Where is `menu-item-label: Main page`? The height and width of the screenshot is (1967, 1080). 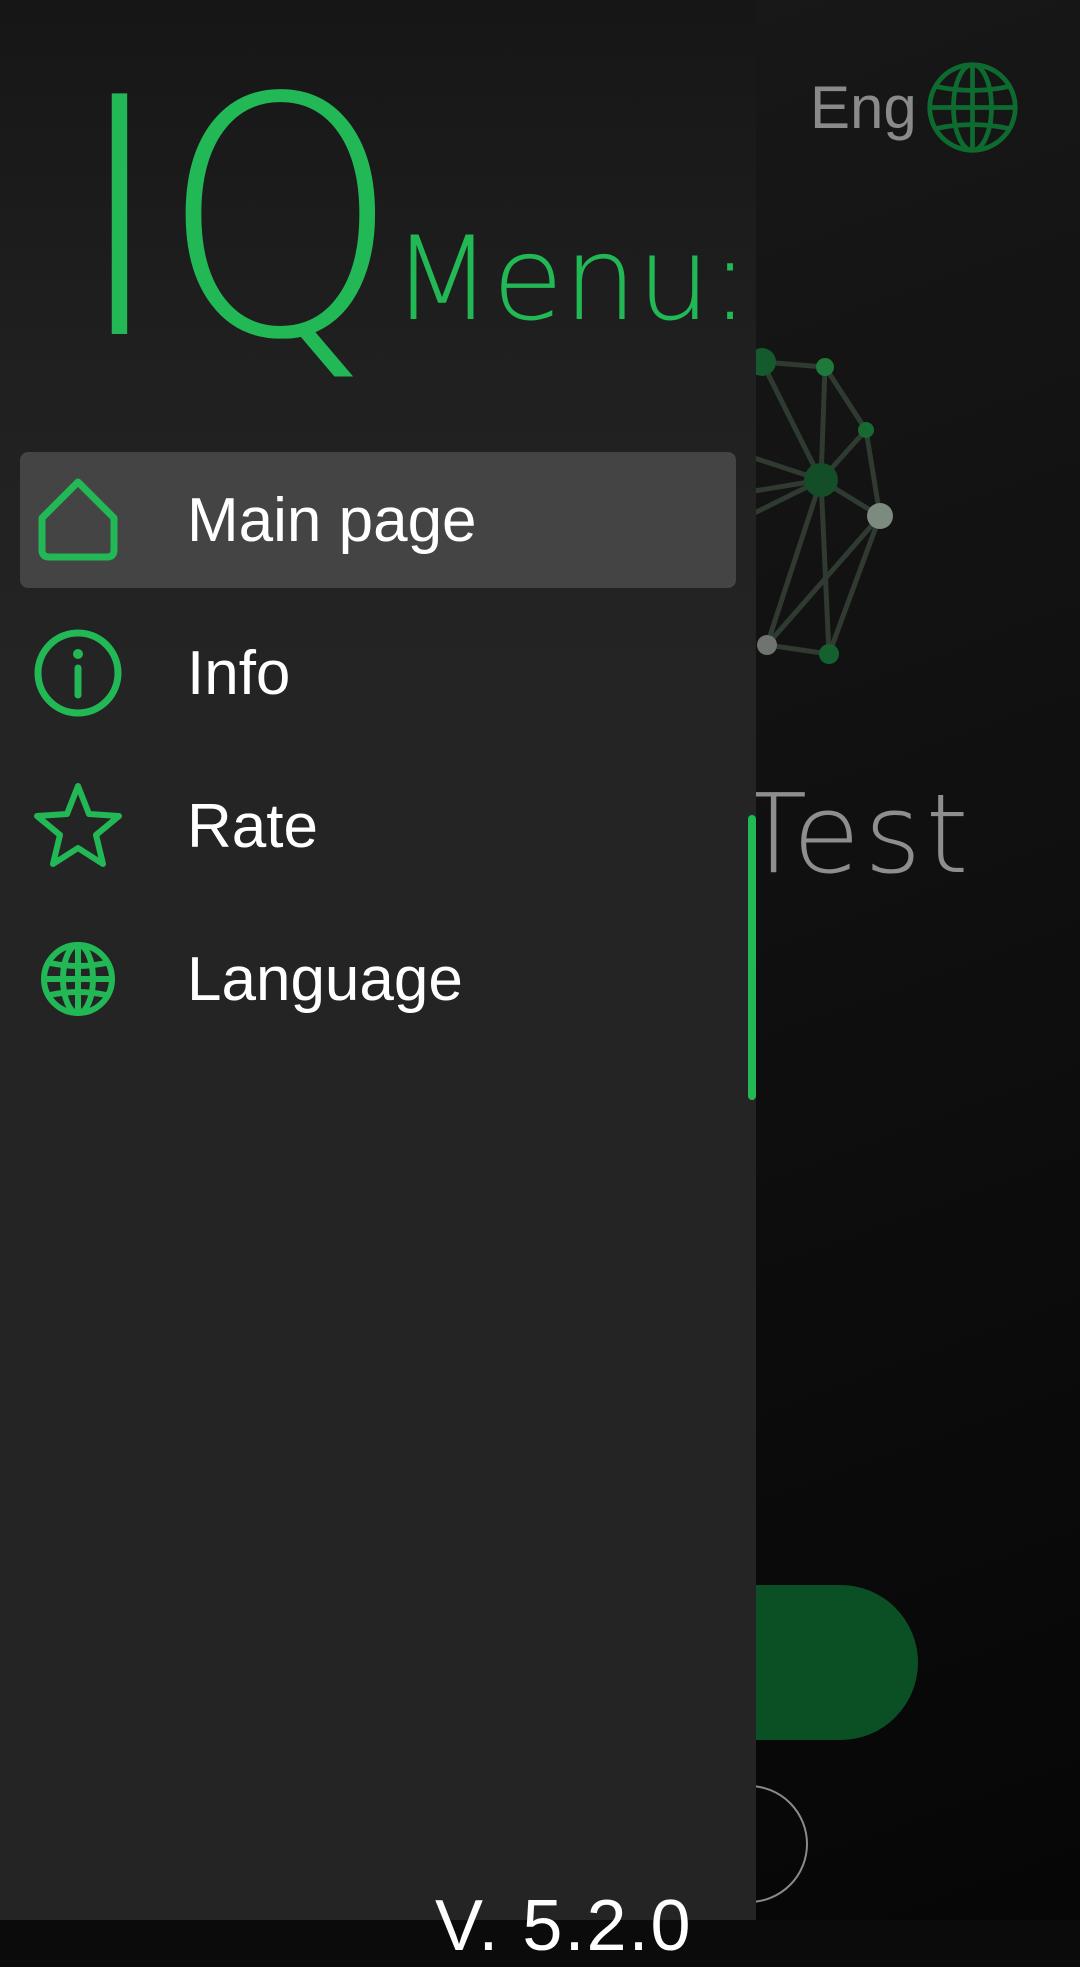
menu-item-label: Main page is located at coordinates (332, 520).